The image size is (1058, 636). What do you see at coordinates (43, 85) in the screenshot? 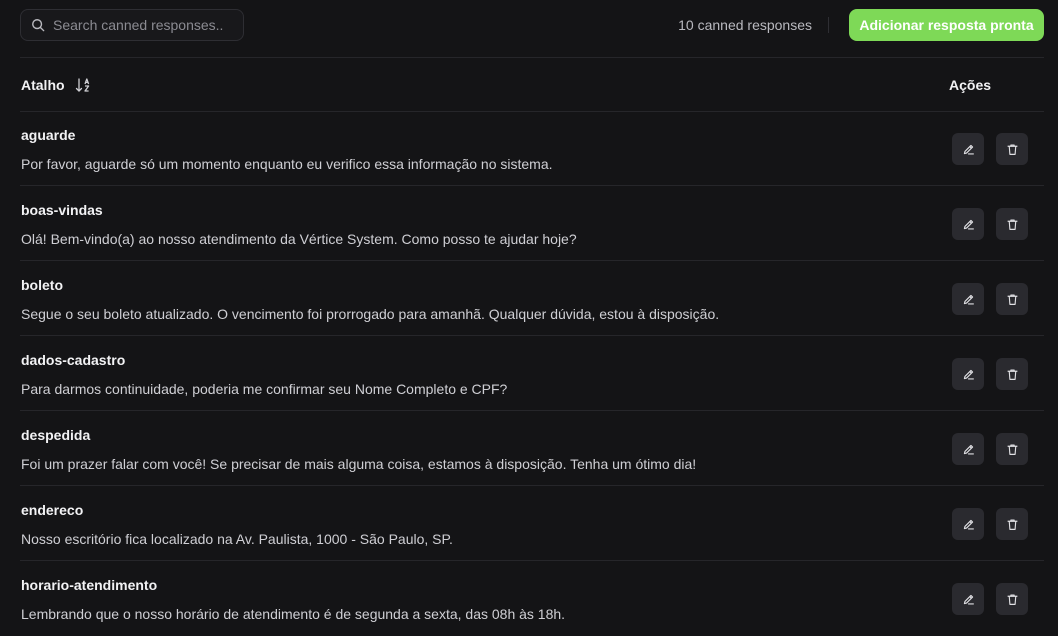
I see `column-header-shortcut-label: Atalho` at bounding box center [43, 85].